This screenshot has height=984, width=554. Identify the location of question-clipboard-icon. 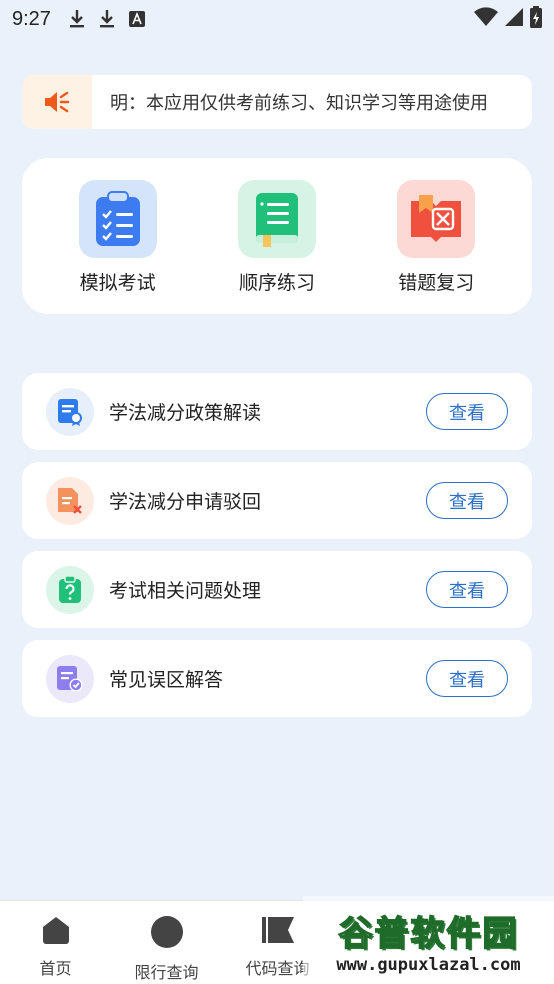
(70, 589).